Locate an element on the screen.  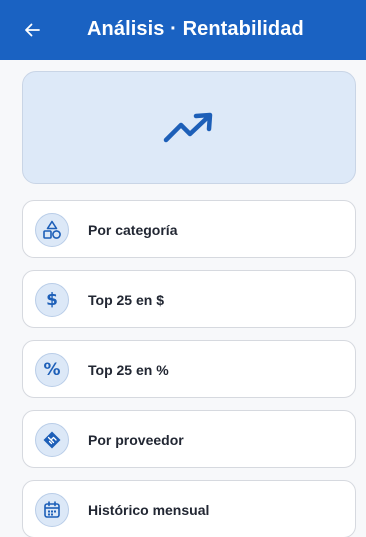
app-bar: Análisis · Rentabilidad is located at coordinates (183, 30).